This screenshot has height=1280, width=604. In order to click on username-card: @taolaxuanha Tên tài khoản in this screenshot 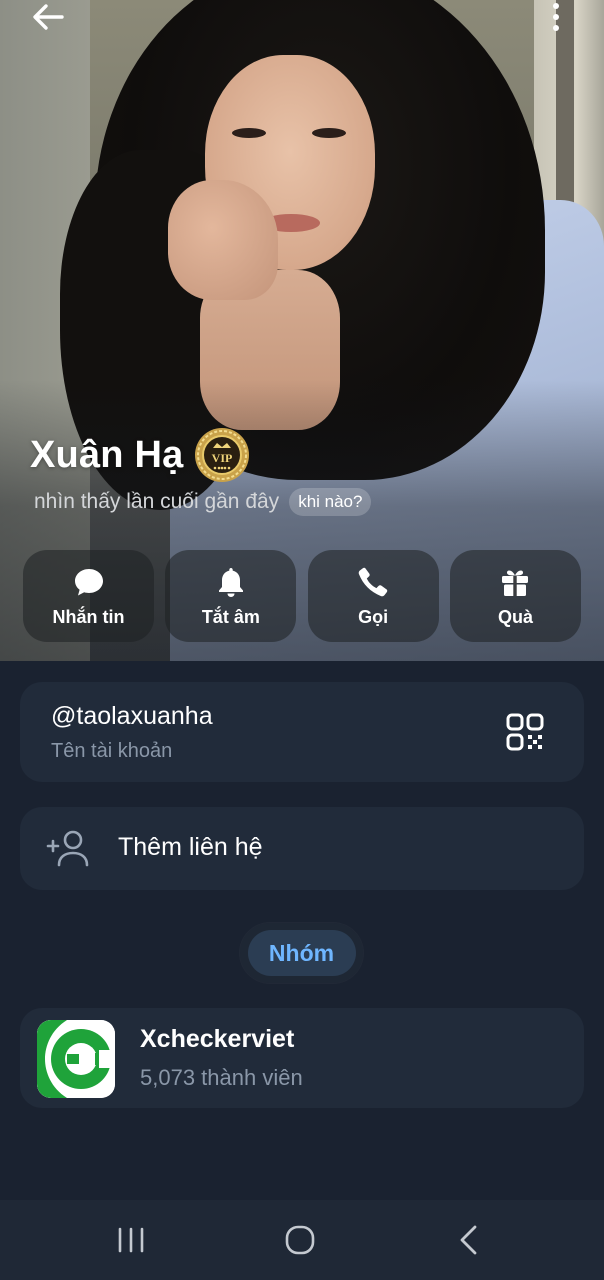, I will do `click(302, 732)`.